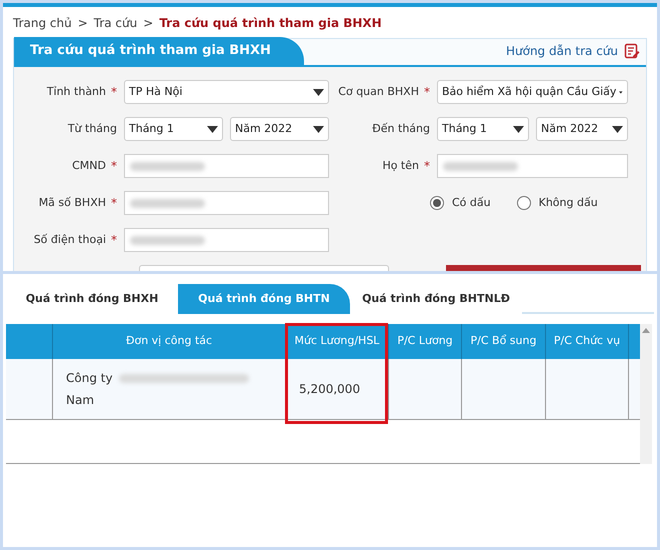 The height and width of the screenshot is (550, 660). I want to click on field-label: Từ tháng, so click(92, 128).